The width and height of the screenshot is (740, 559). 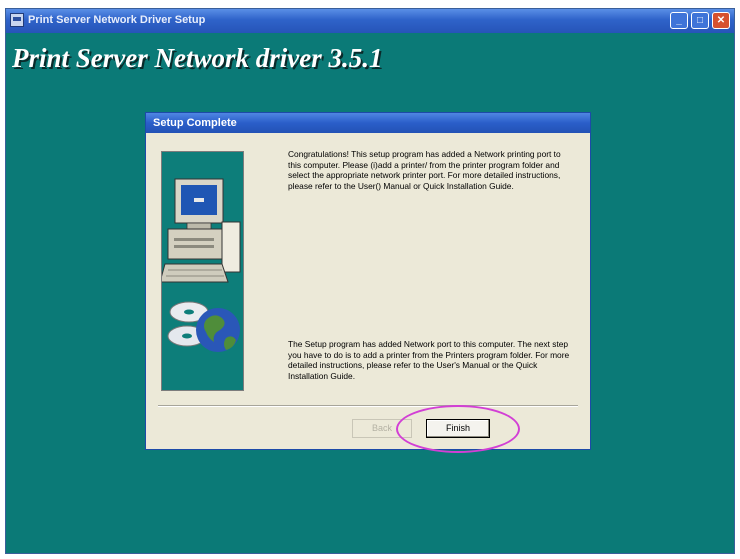 I want to click on window-title: Print Server Network Driver Setup, so click(x=117, y=20).